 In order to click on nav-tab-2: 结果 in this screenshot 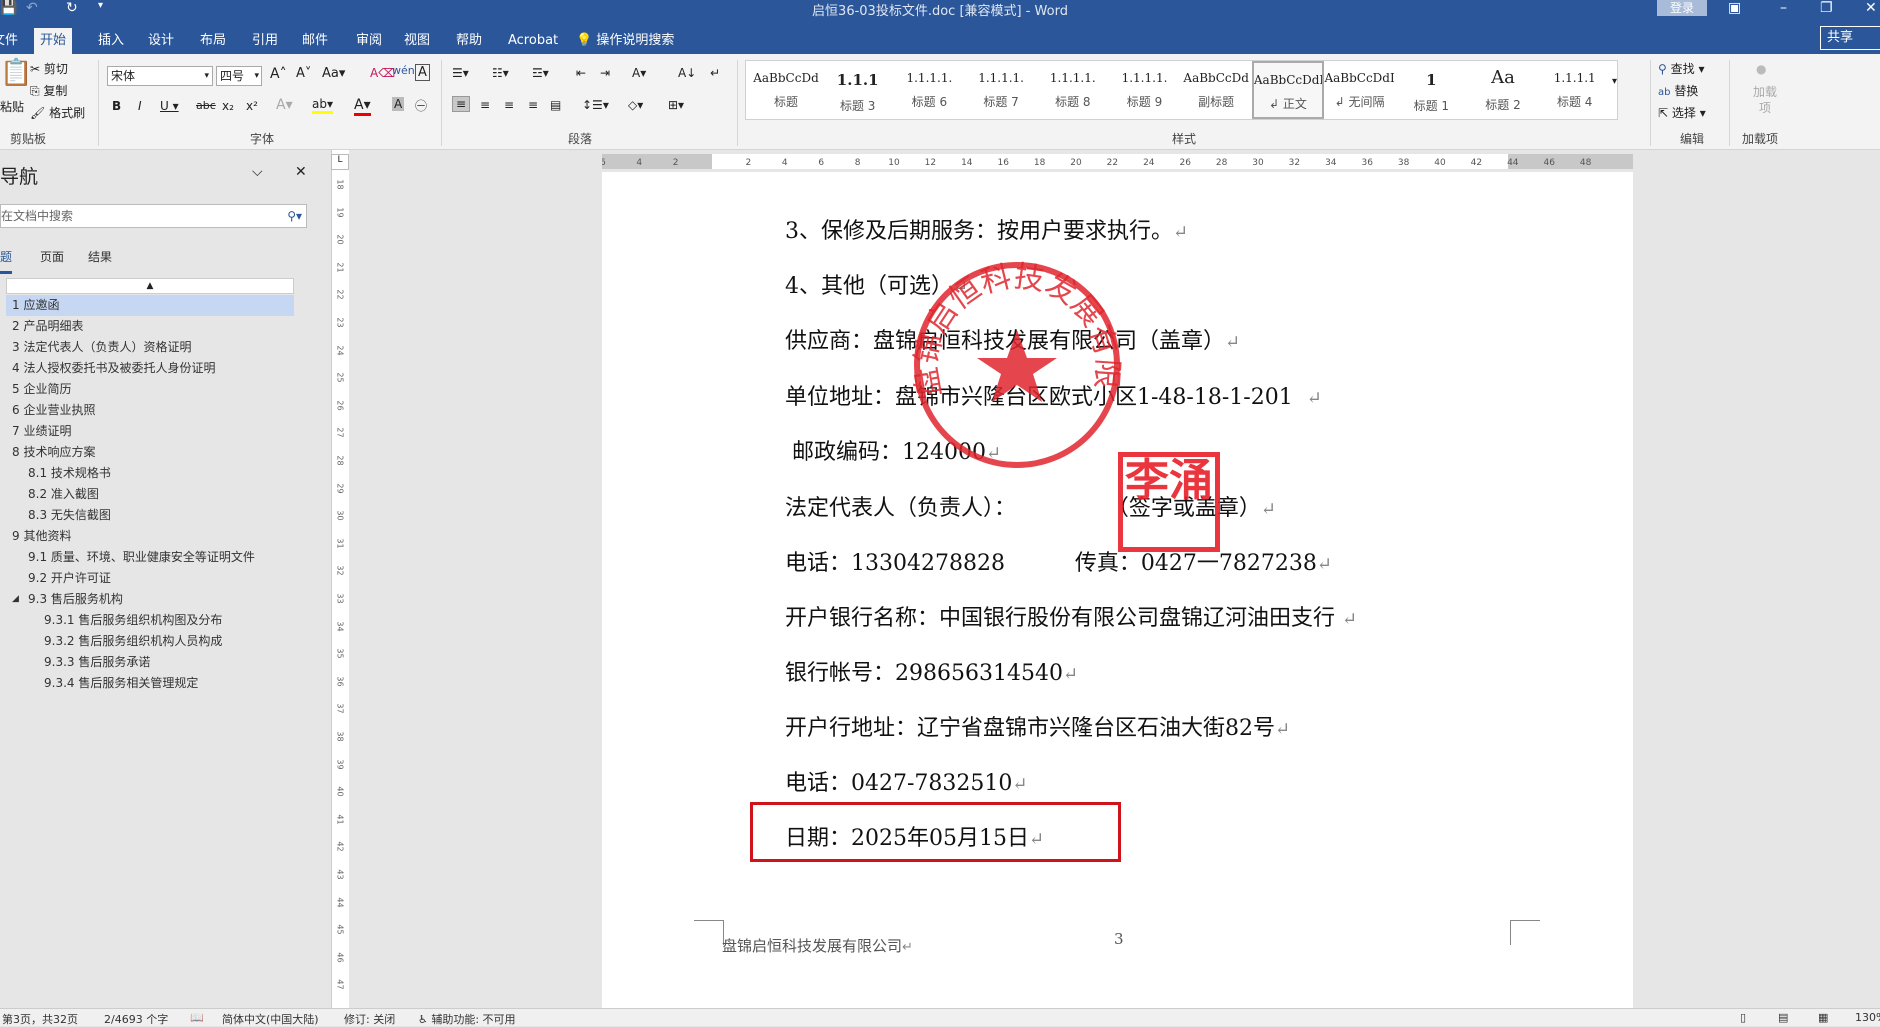, I will do `click(100, 256)`.